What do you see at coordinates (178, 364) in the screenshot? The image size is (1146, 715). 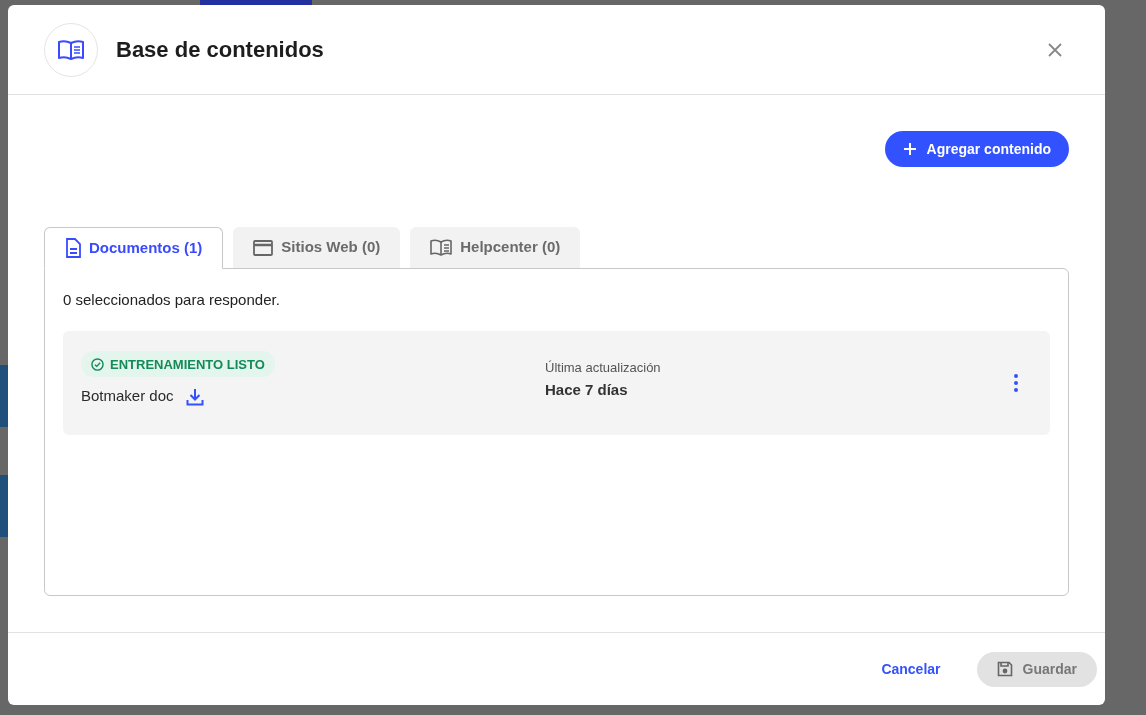 I see `status-badge: ENTRENAMIENTO LISTO` at bounding box center [178, 364].